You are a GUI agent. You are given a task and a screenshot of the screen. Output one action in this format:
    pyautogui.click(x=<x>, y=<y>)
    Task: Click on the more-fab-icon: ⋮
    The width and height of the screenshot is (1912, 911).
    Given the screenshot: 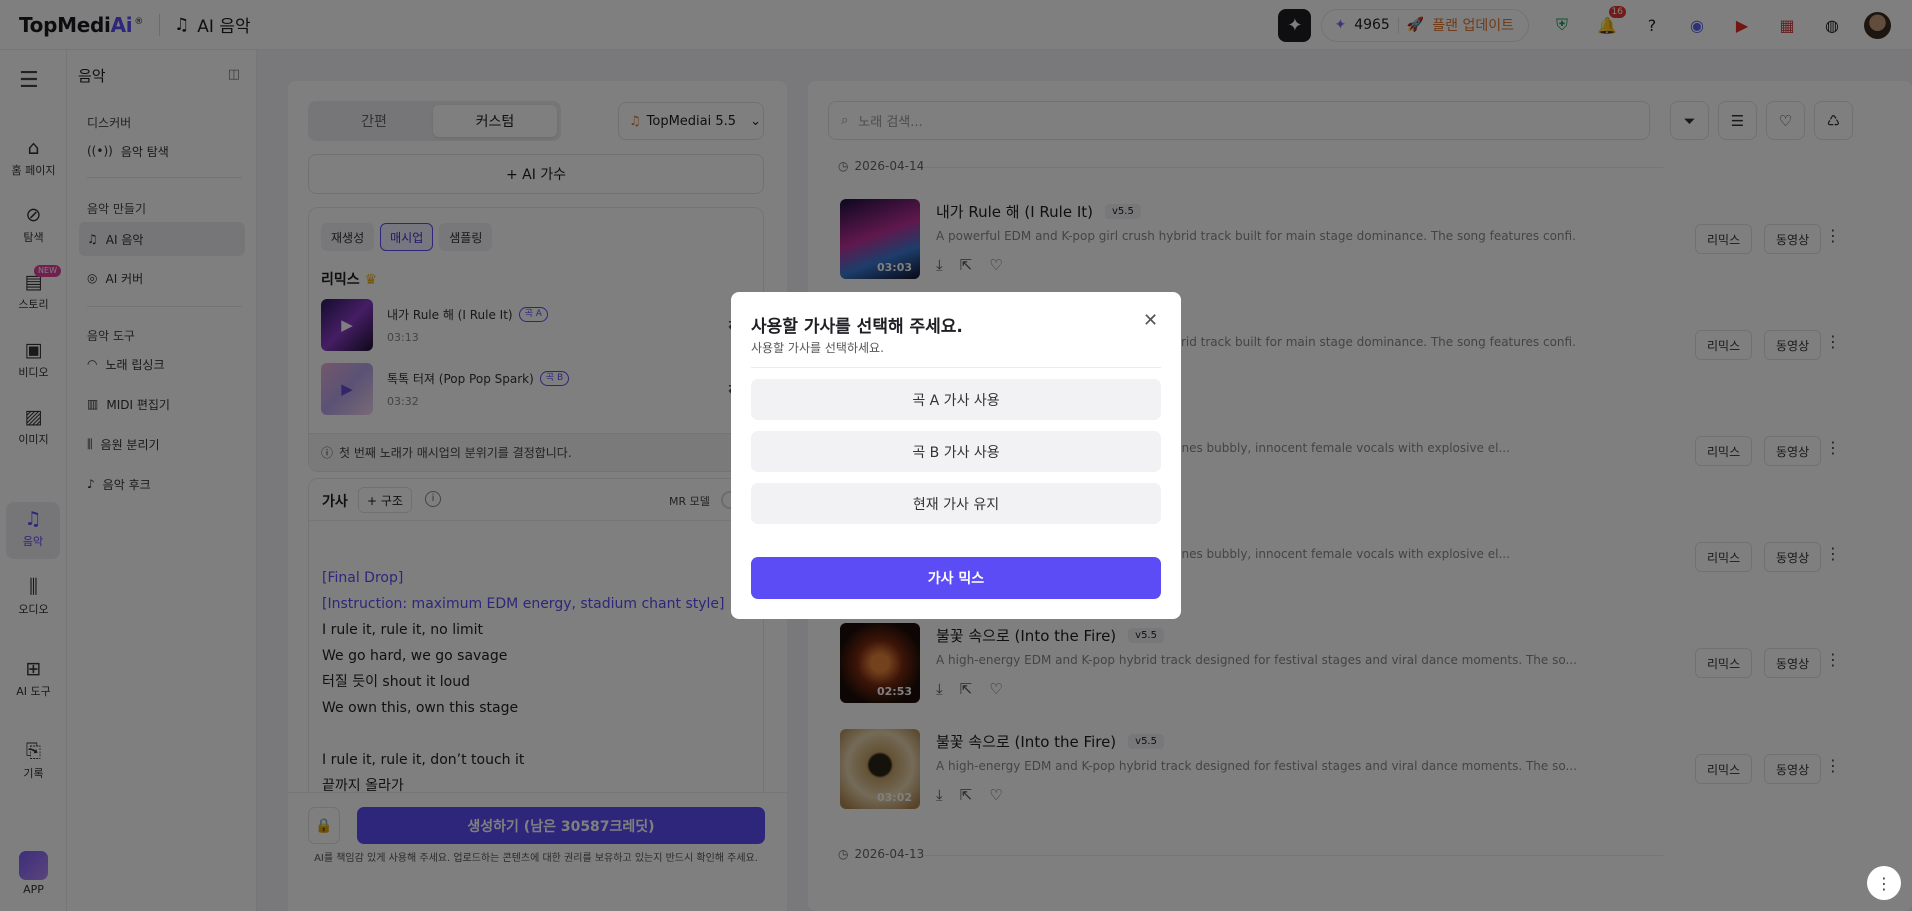 What is the action you would take?
    pyautogui.click(x=1884, y=883)
    